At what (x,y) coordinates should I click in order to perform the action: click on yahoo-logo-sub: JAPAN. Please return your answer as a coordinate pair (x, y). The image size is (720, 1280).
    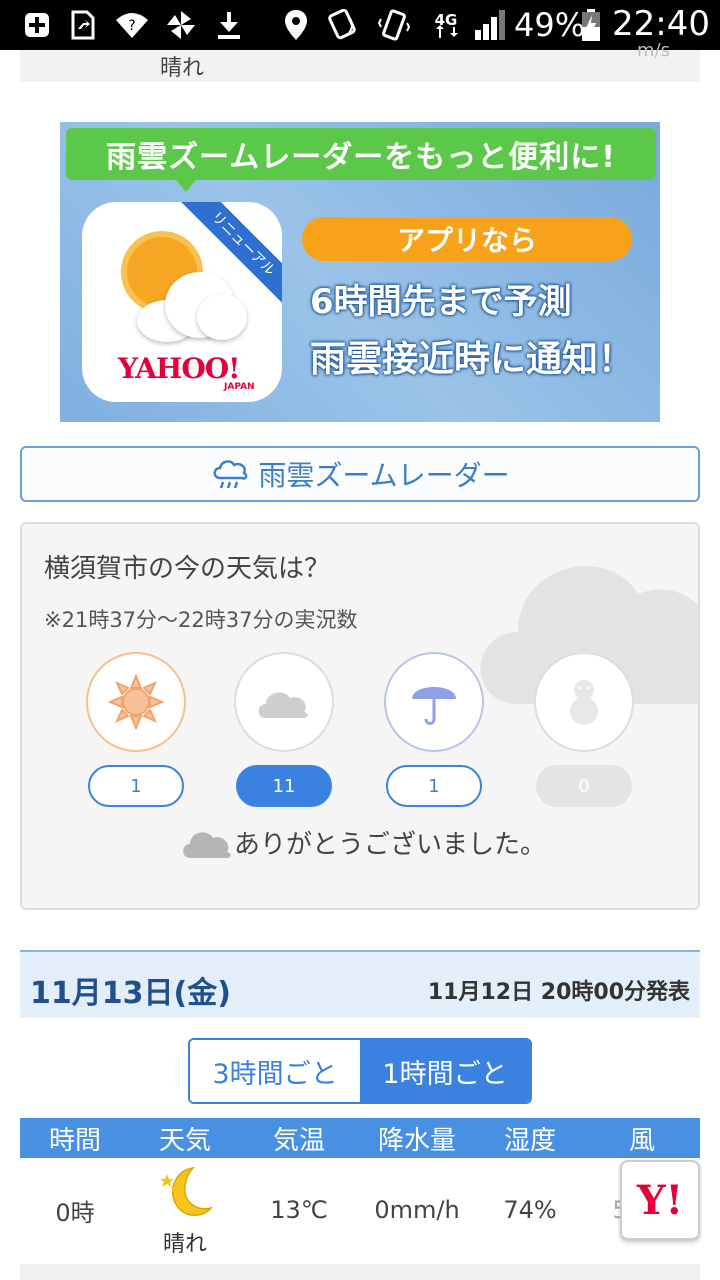
    Looking at the image, I should click on (239, 387).